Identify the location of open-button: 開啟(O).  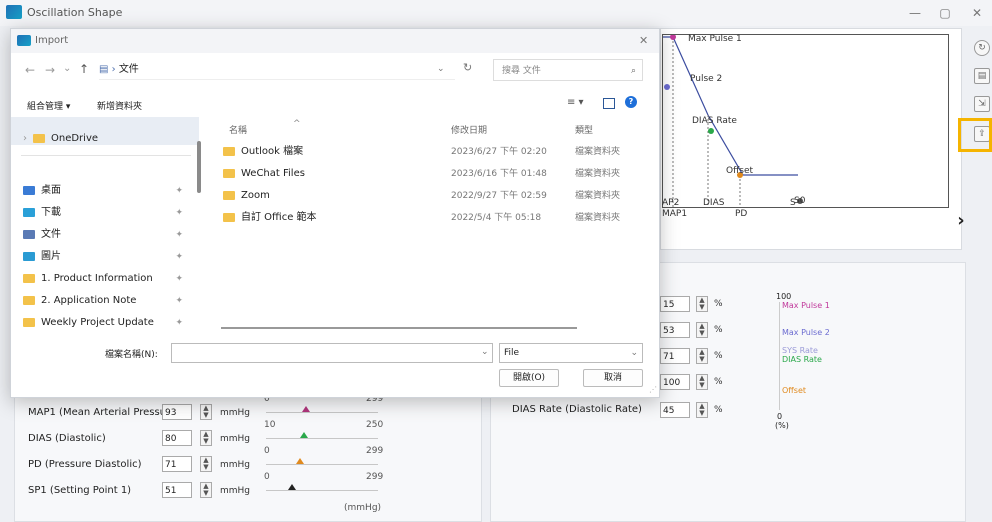
(529, 378).